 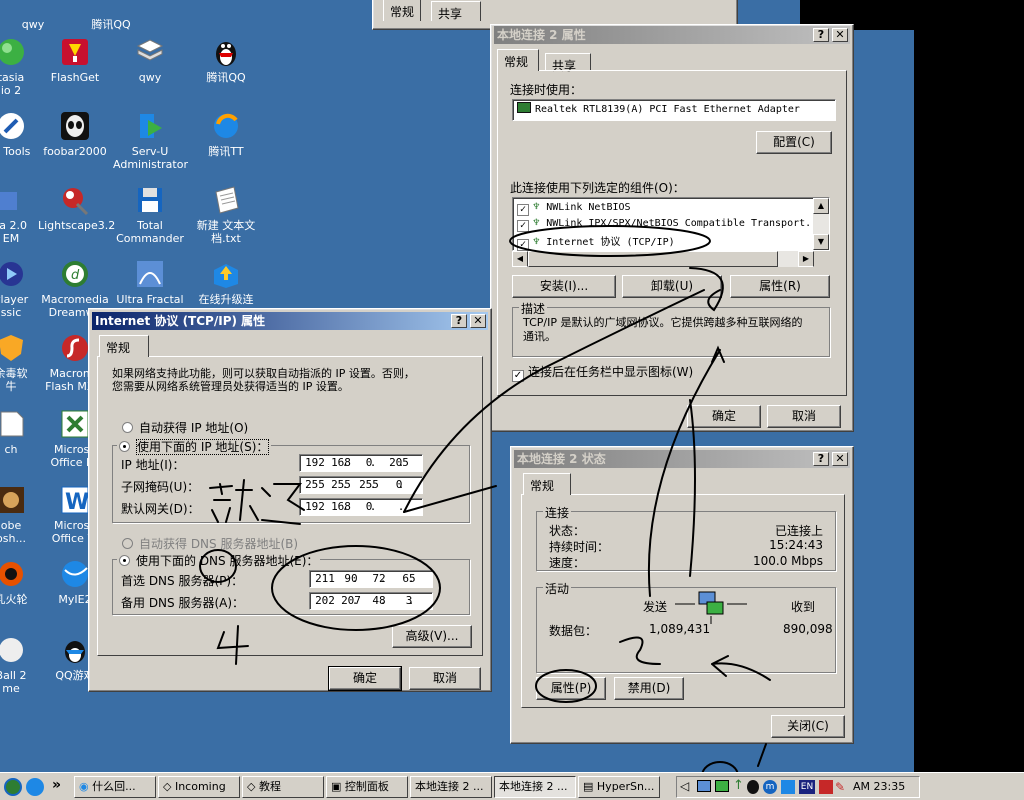 What do you see at coordinates (150, 140) in the screenshot?
I see `desktop-icon: Serv-U Administrator` at bounding box center [150, 140].